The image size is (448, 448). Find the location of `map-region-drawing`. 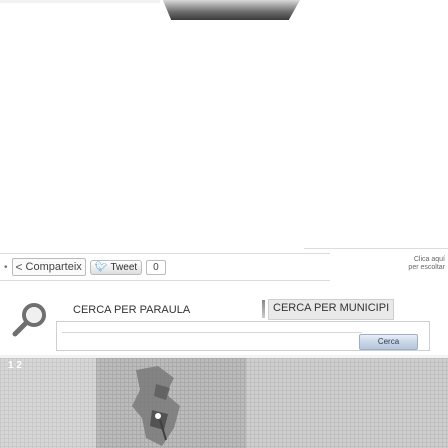

map-region-drawing is located at coordinates (156, 406).